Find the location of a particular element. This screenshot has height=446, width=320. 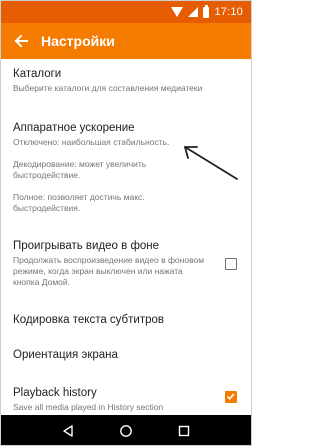

signal-icon is located at coordinates (193, 12).